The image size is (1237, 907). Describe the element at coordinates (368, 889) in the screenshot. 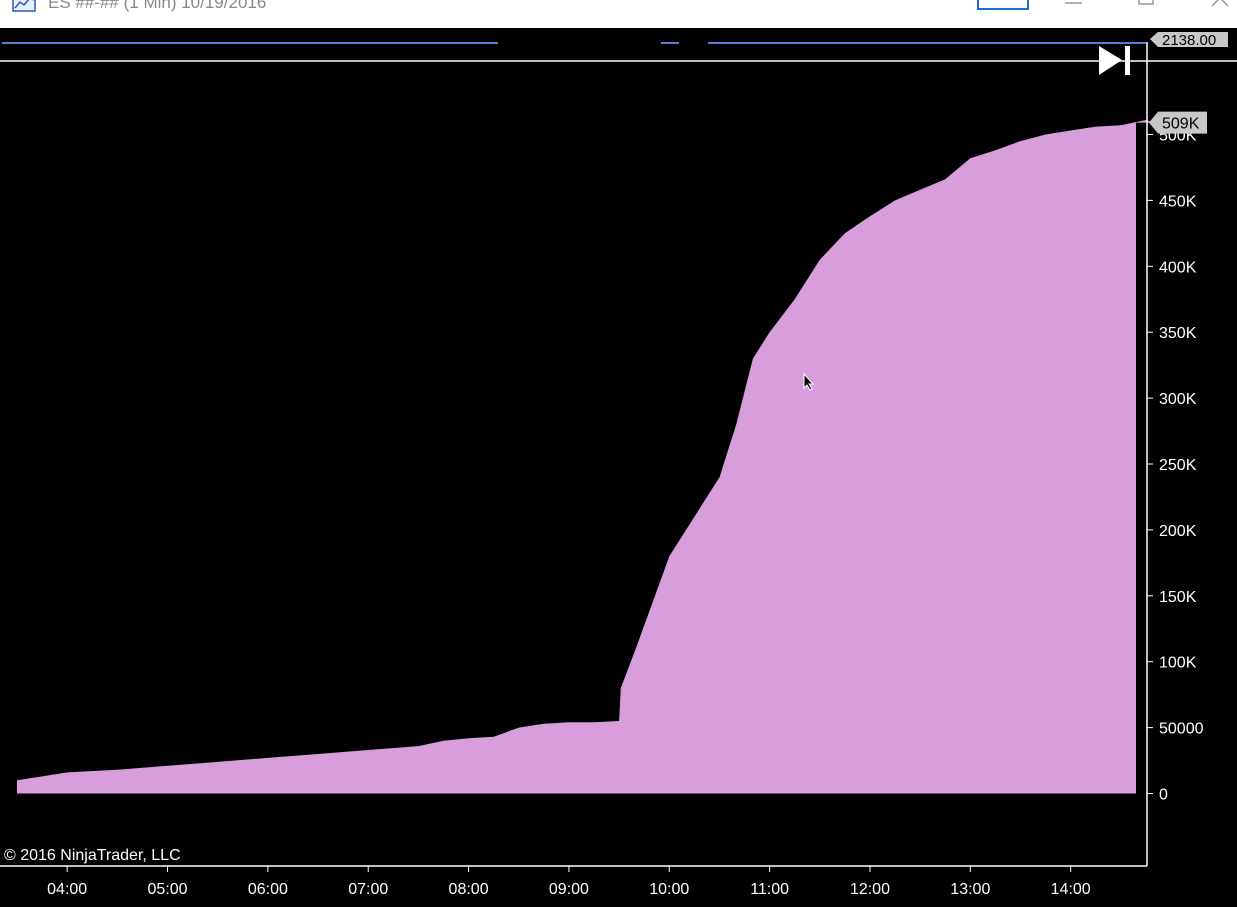

I see `x-tick-label: 07:00` at that location.